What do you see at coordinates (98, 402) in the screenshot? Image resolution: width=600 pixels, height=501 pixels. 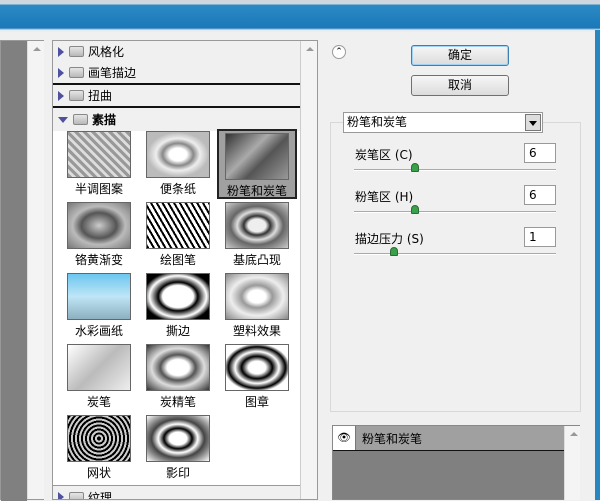 I see `filter-label: 炭笔` at bounding box center [98, 402].